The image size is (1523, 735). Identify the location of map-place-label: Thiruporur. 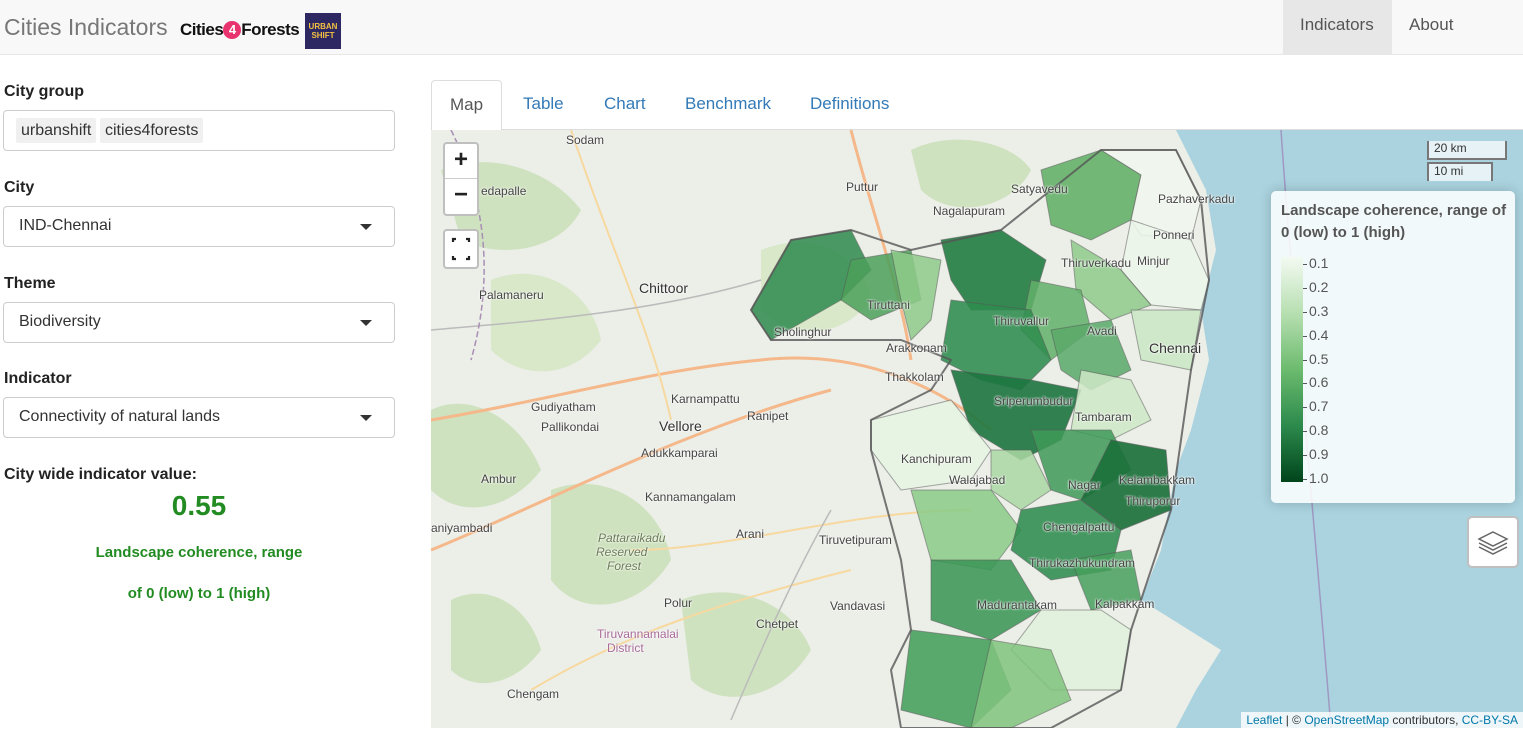
(1153, 501).